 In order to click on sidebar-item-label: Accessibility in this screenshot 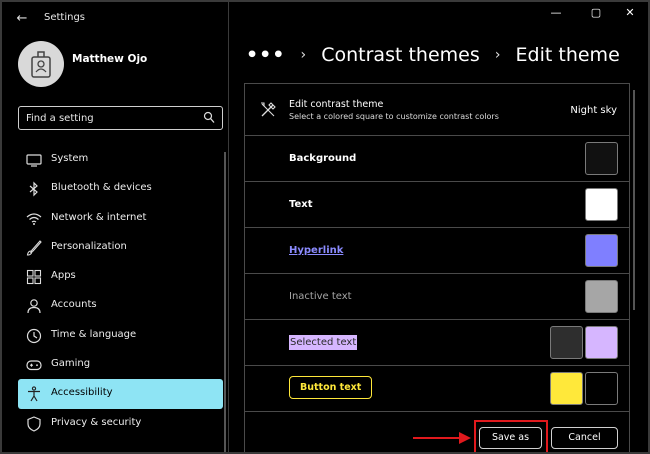, I will do `click(82, 393)`.